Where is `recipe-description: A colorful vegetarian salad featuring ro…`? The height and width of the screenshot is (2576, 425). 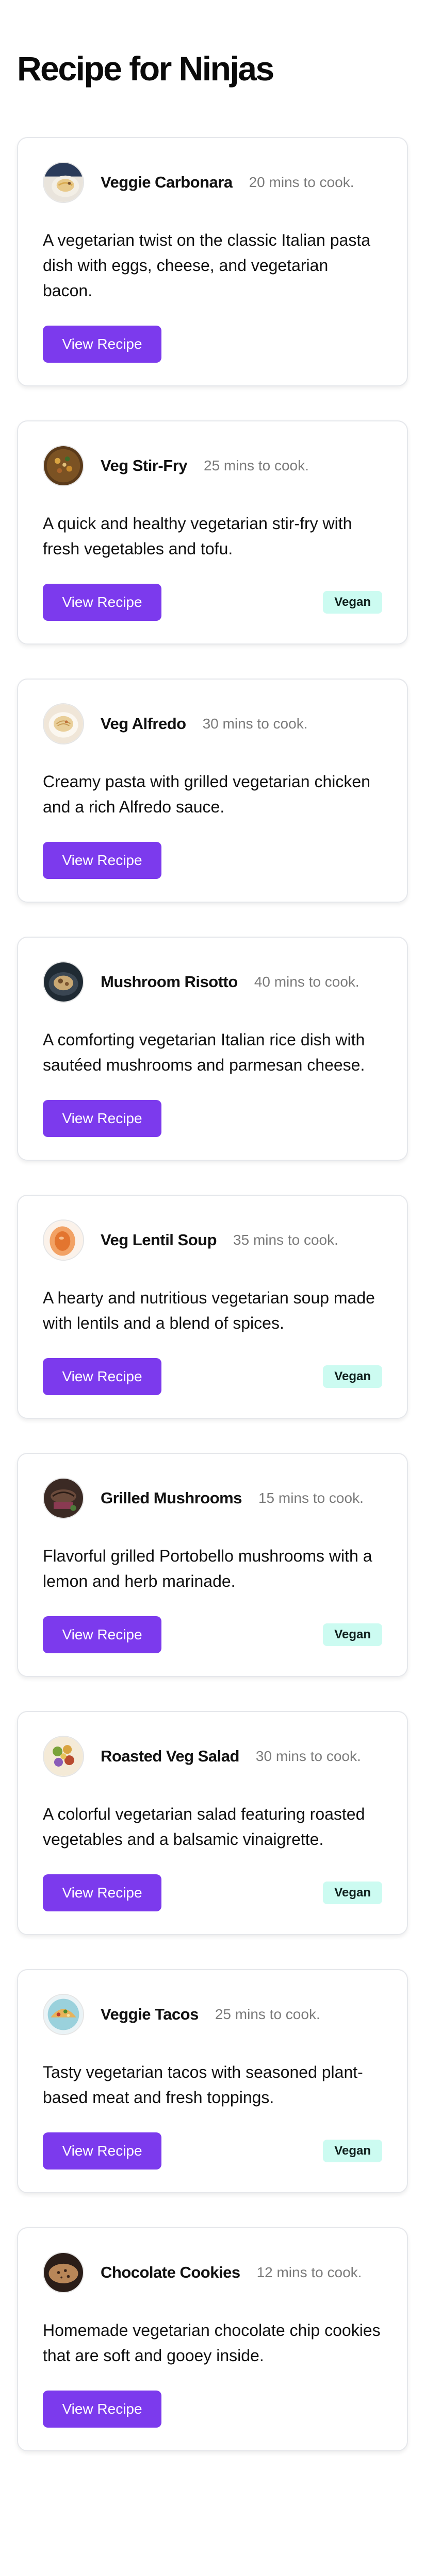 recipe-description: A colorful vegetarian salad featuring ro… is located at coordinates (204, 1827).